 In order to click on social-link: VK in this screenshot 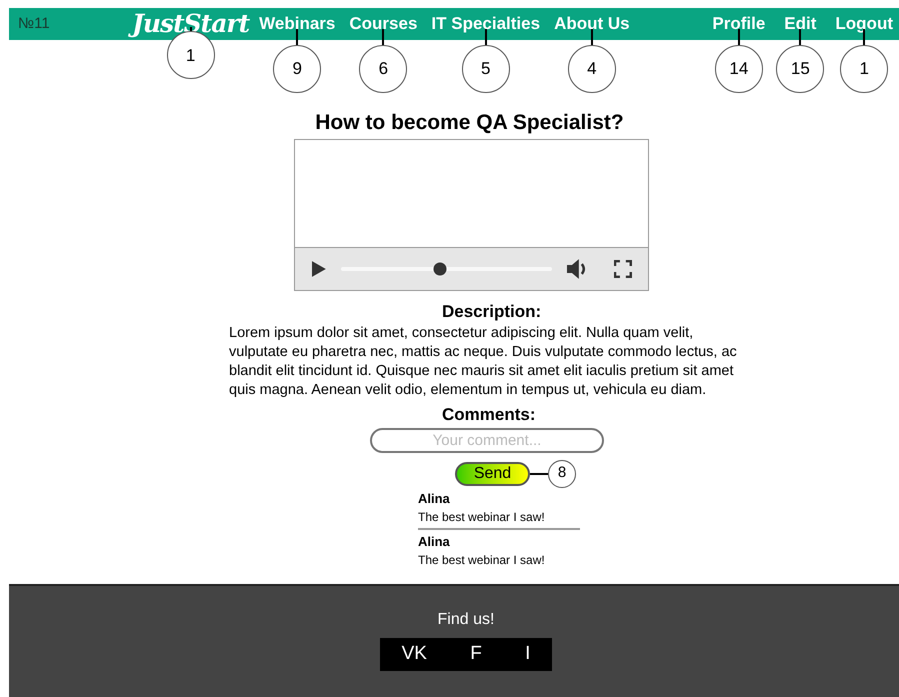, I will do `click(414, 654)`.